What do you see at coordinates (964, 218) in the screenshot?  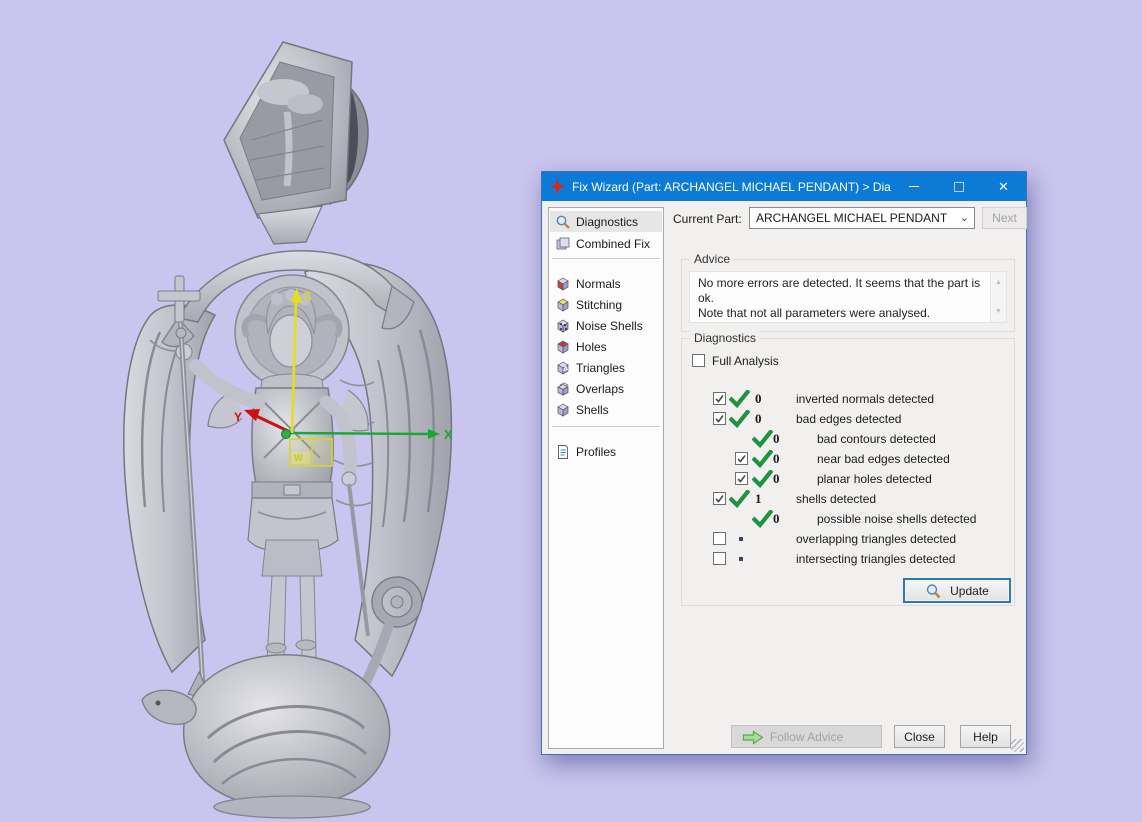 I see `chevron-down-icon: ⌄` at bounding box center [964, 218].